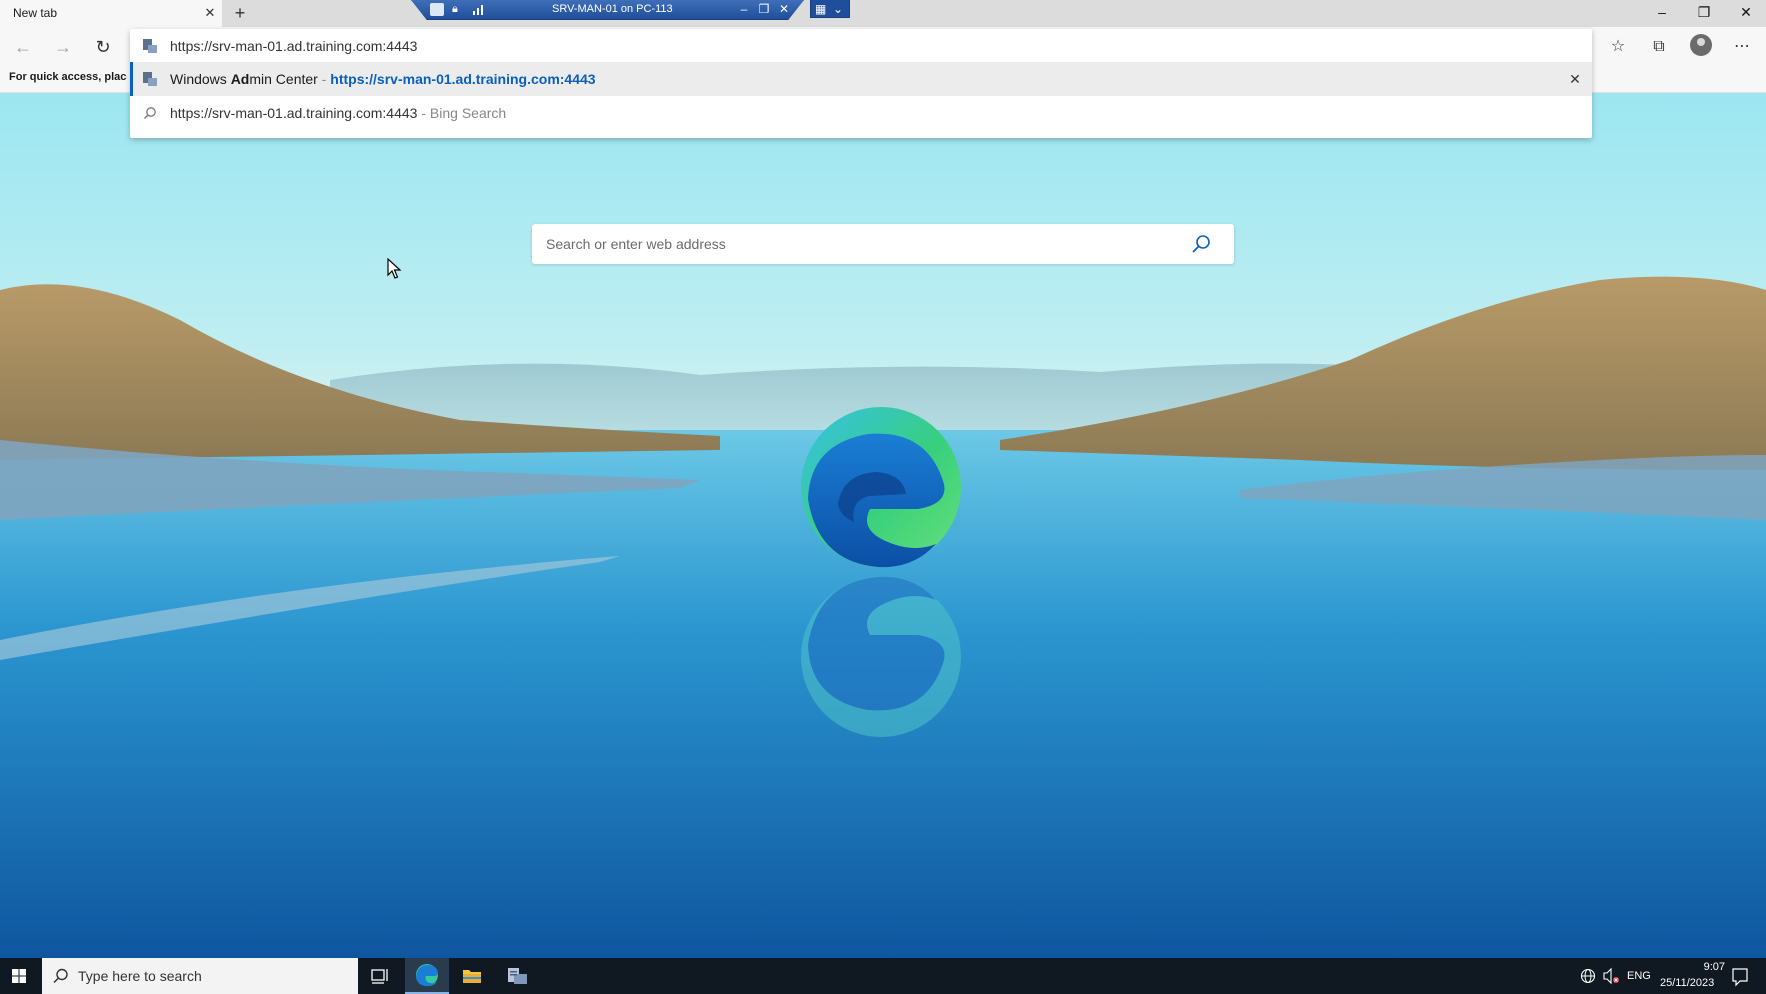 The image size is (1766, 994). Describe the element at coordinates (1687, 983) in the screenshot. I see `clock-date: 25/11/2023` at that location.